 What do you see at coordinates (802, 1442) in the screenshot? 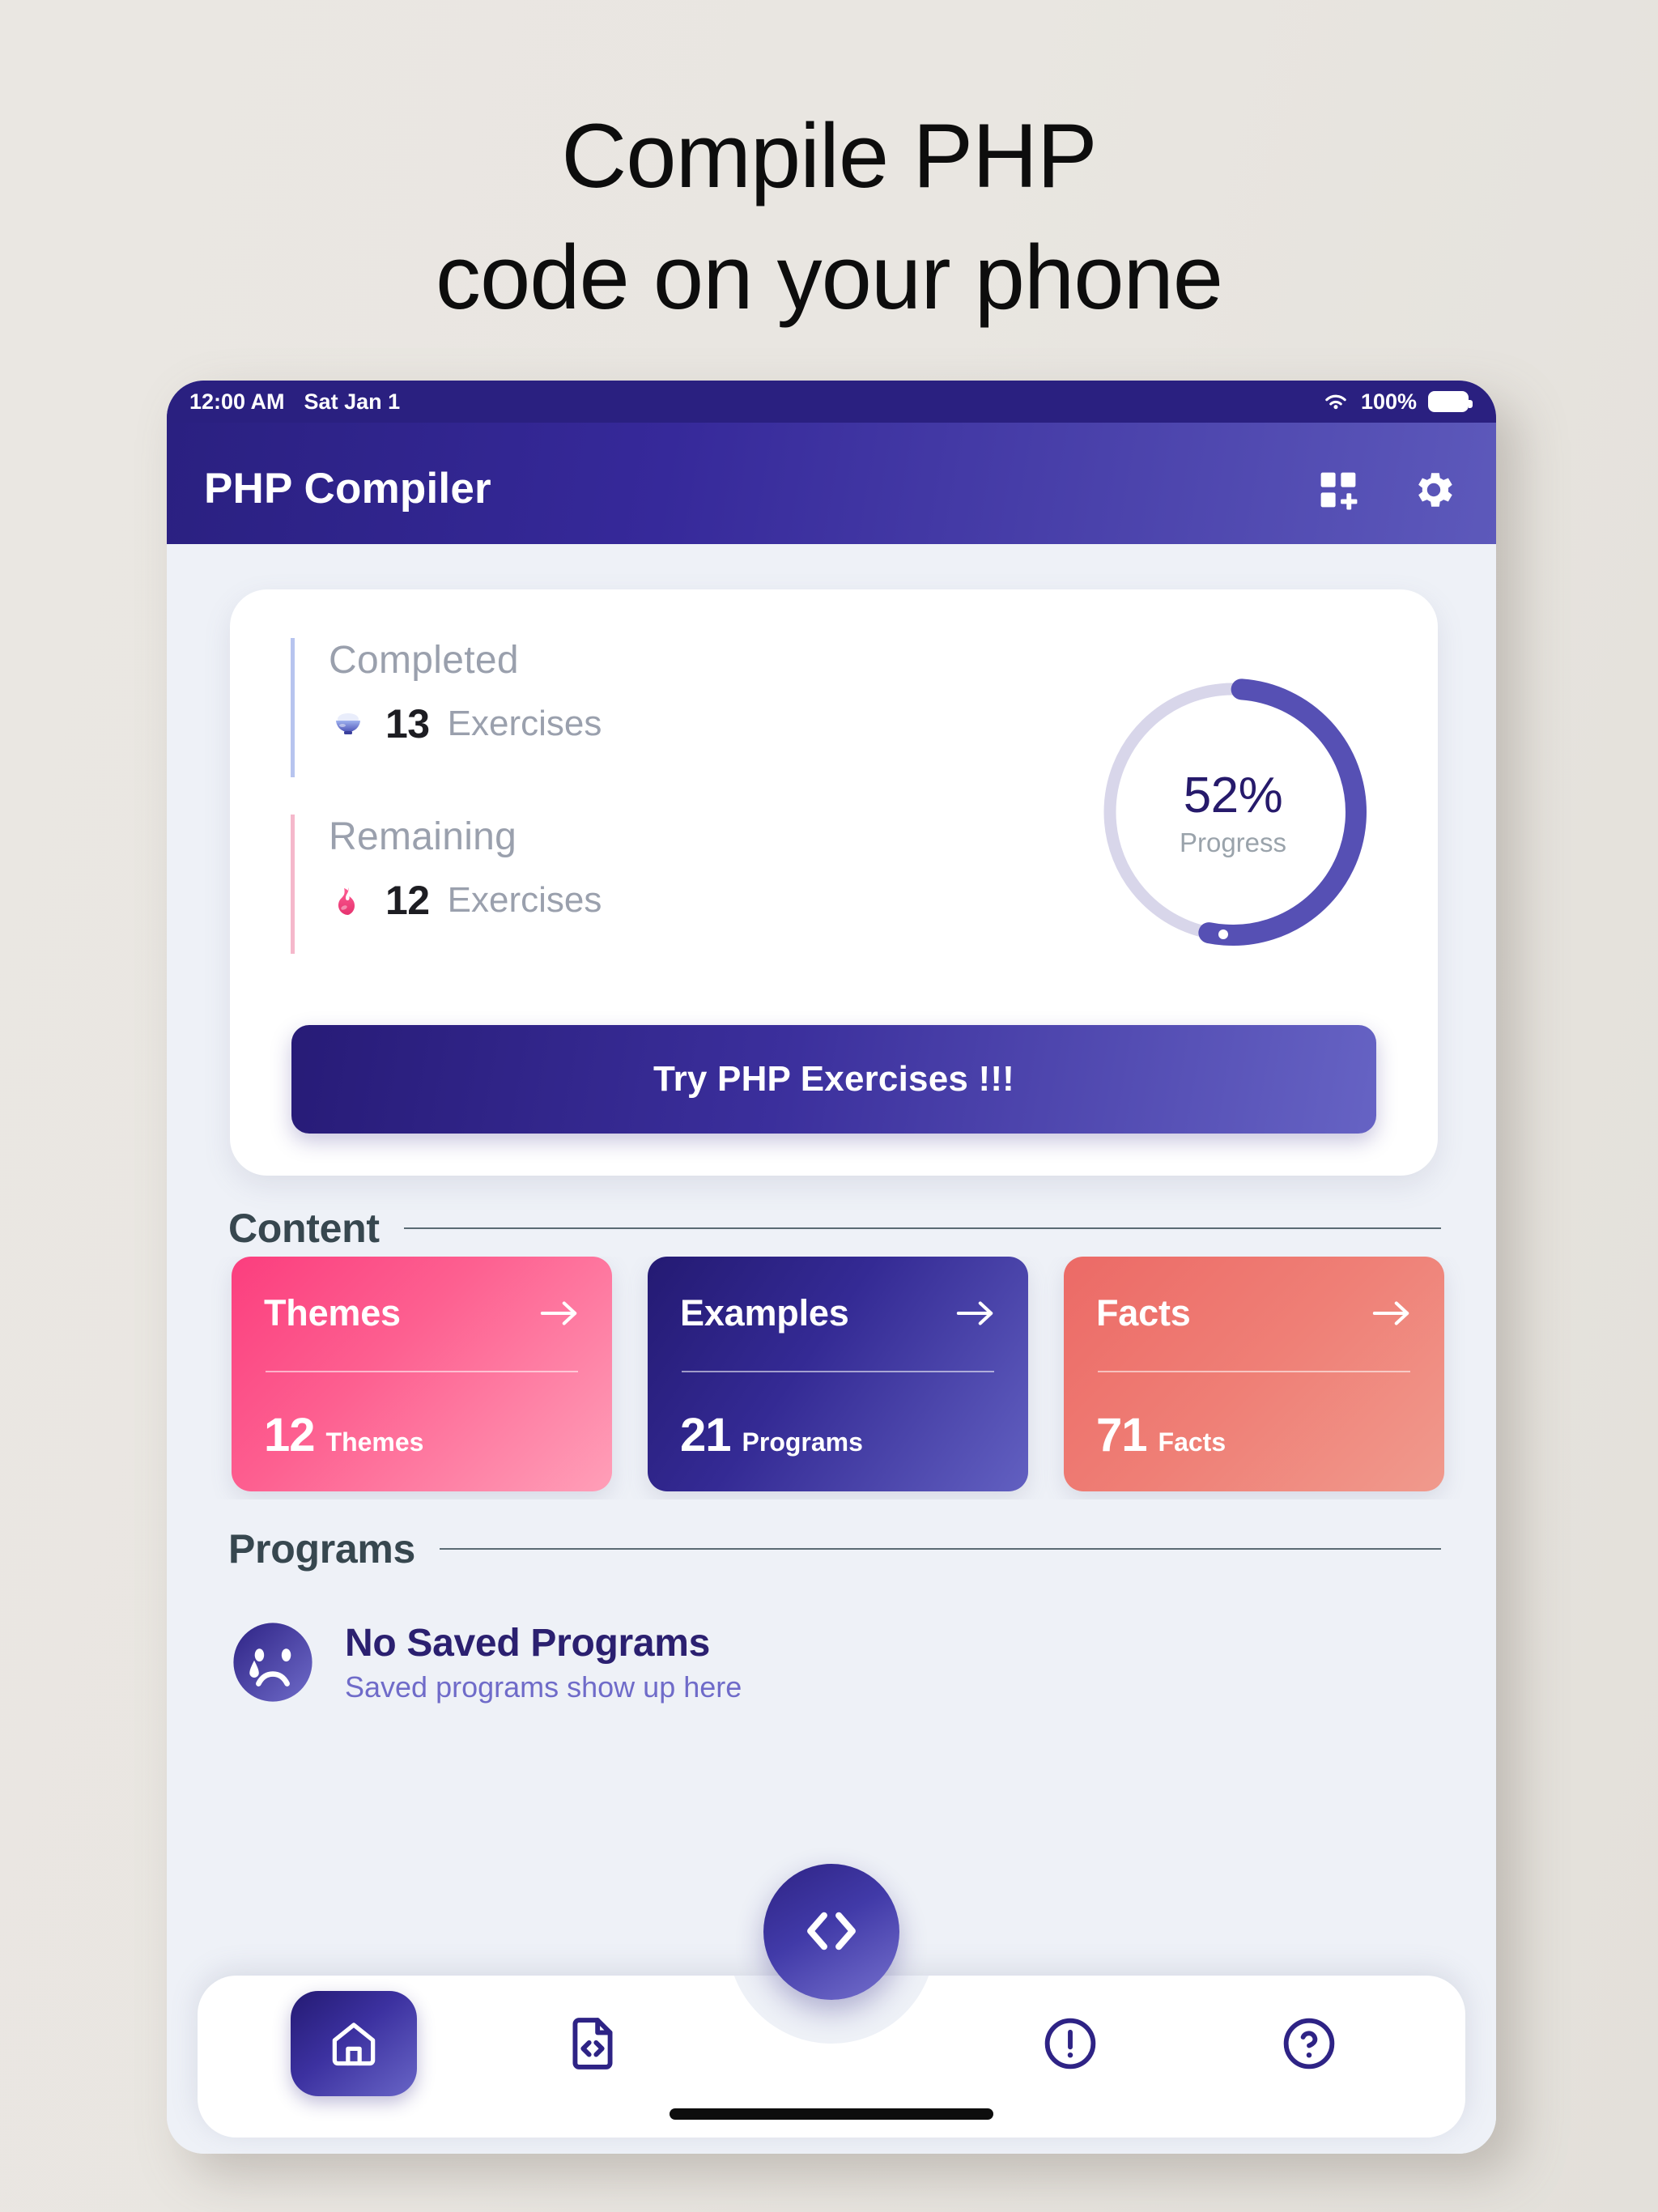
I see `content-card-examples-unit: Programs` at bounding box center [802, 1442].